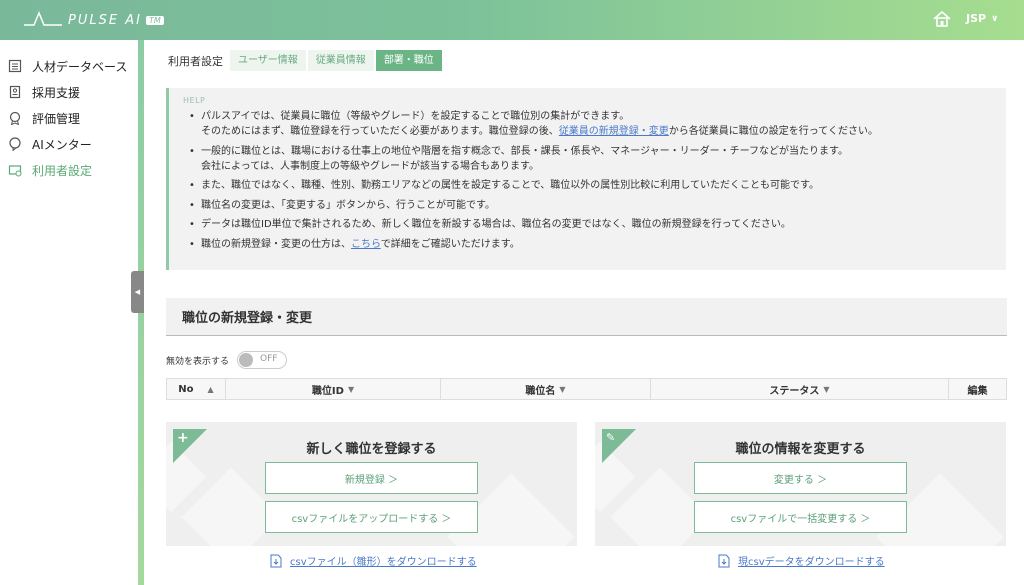 The width and height of the screenshot is (1024, 585). Describe the element at coordinates (450, 244) in the screenshot. I see `help-text-post: で詳細をご確認いただけます。` at that location.